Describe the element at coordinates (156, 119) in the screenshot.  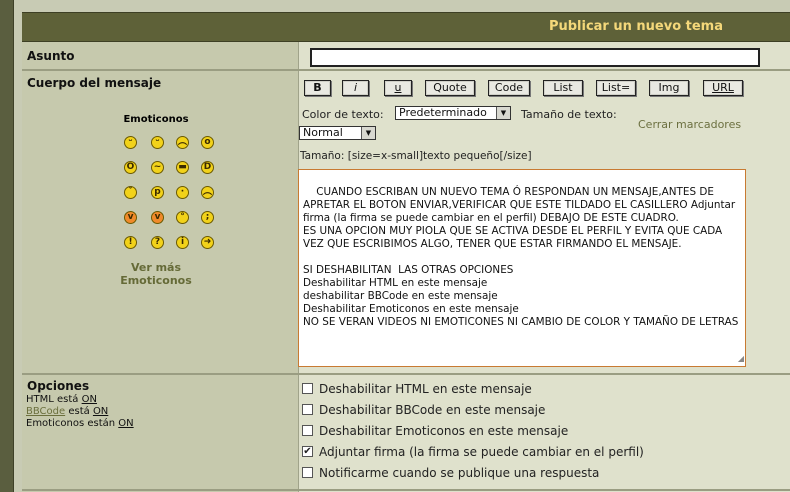
I see `emoticons-title: Emoticonos` at that location.